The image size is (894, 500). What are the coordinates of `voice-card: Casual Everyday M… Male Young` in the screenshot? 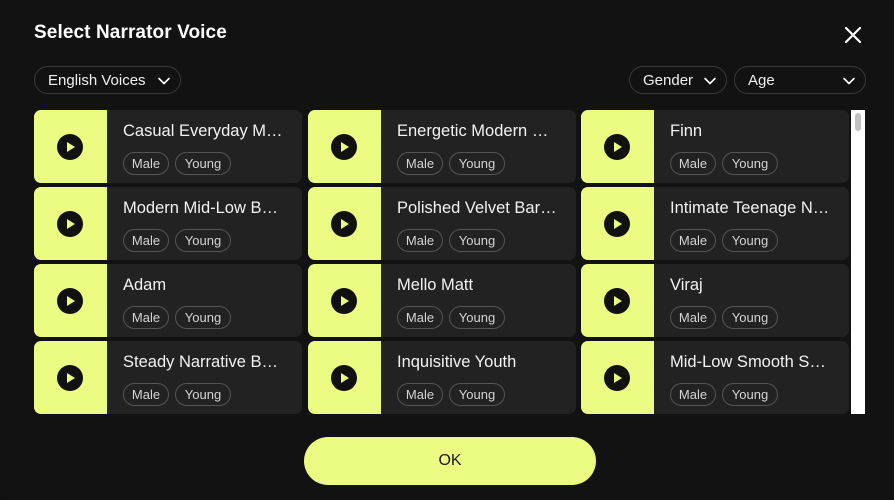 It's located at (168, 146).